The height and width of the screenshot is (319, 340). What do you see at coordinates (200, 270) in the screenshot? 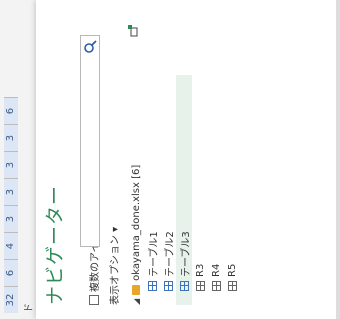
I see `tree-item-label: R3` at bounding box center [200, 270].